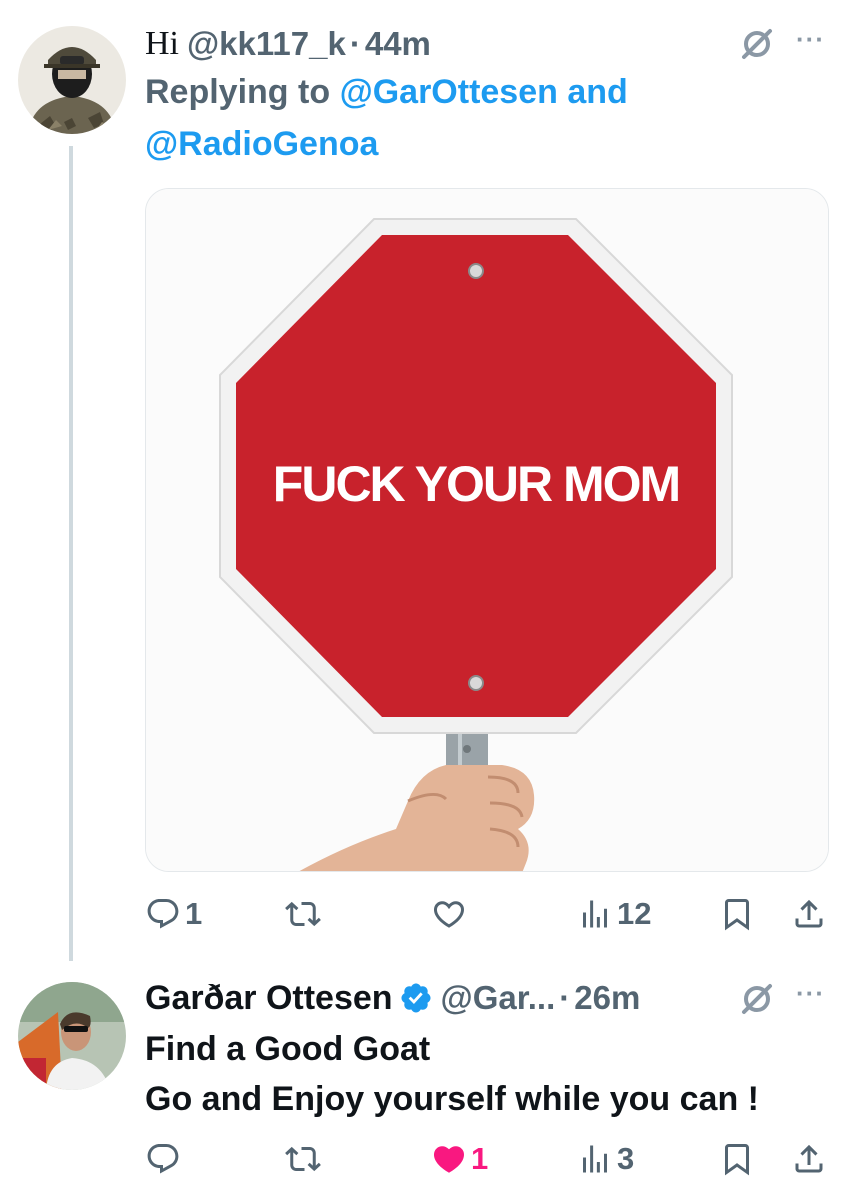  I want to click on like-count: 1, so click(480, 1158).